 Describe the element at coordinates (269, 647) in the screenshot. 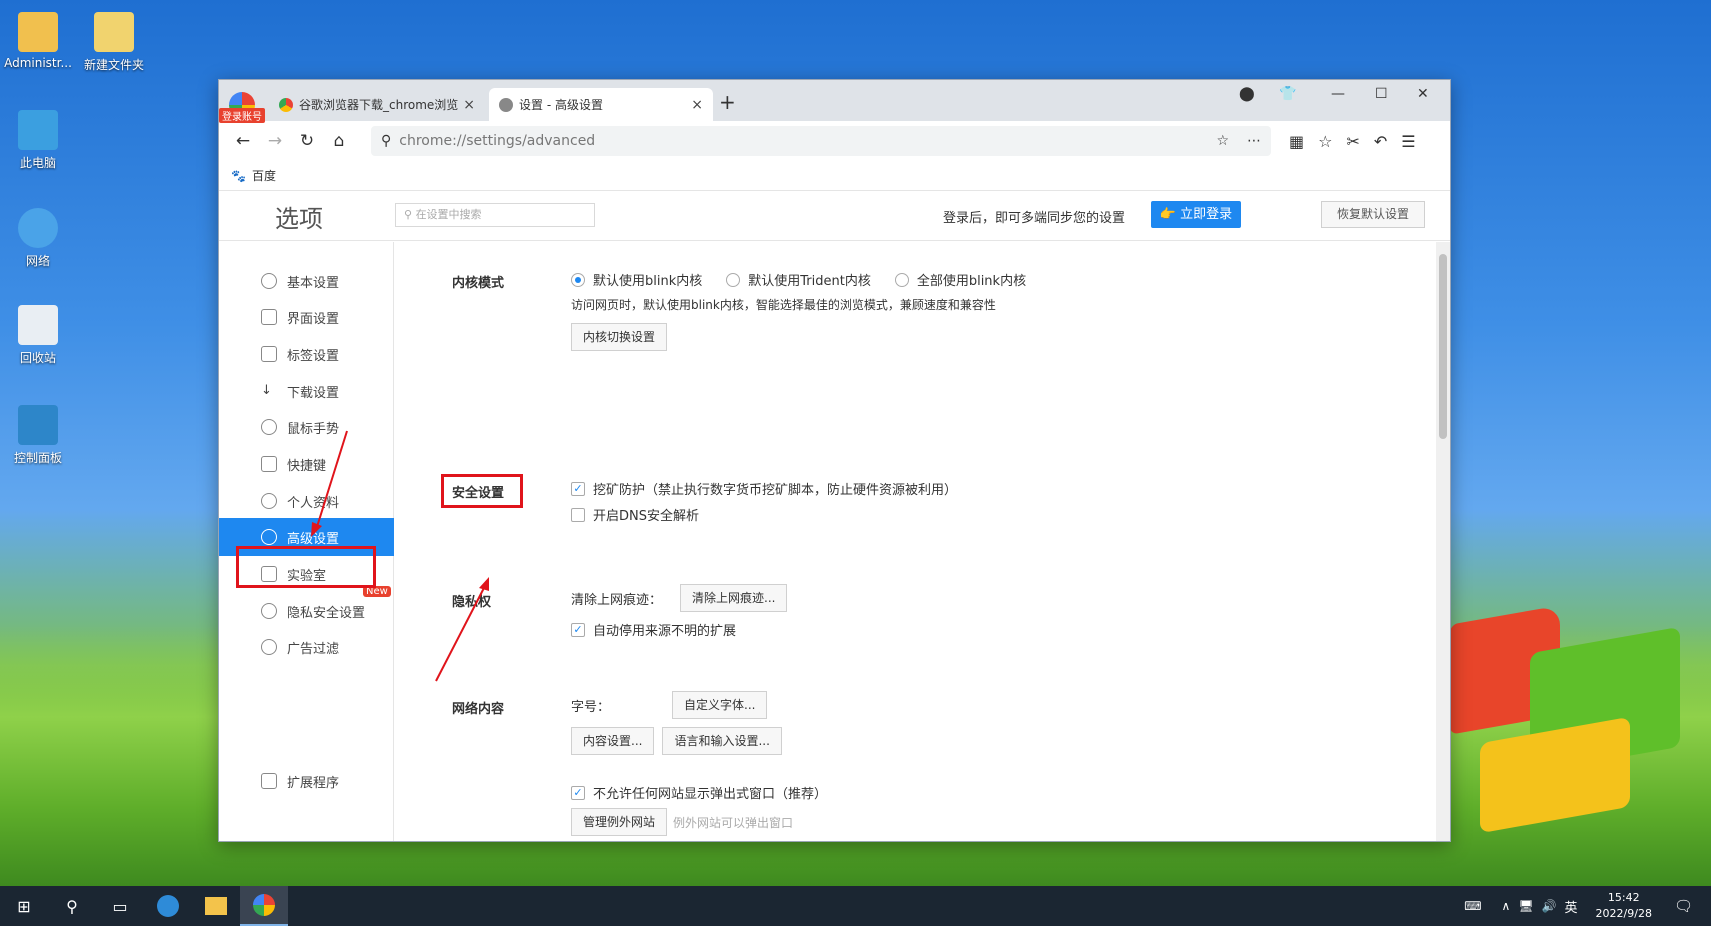

I see `block-icon` at that location.